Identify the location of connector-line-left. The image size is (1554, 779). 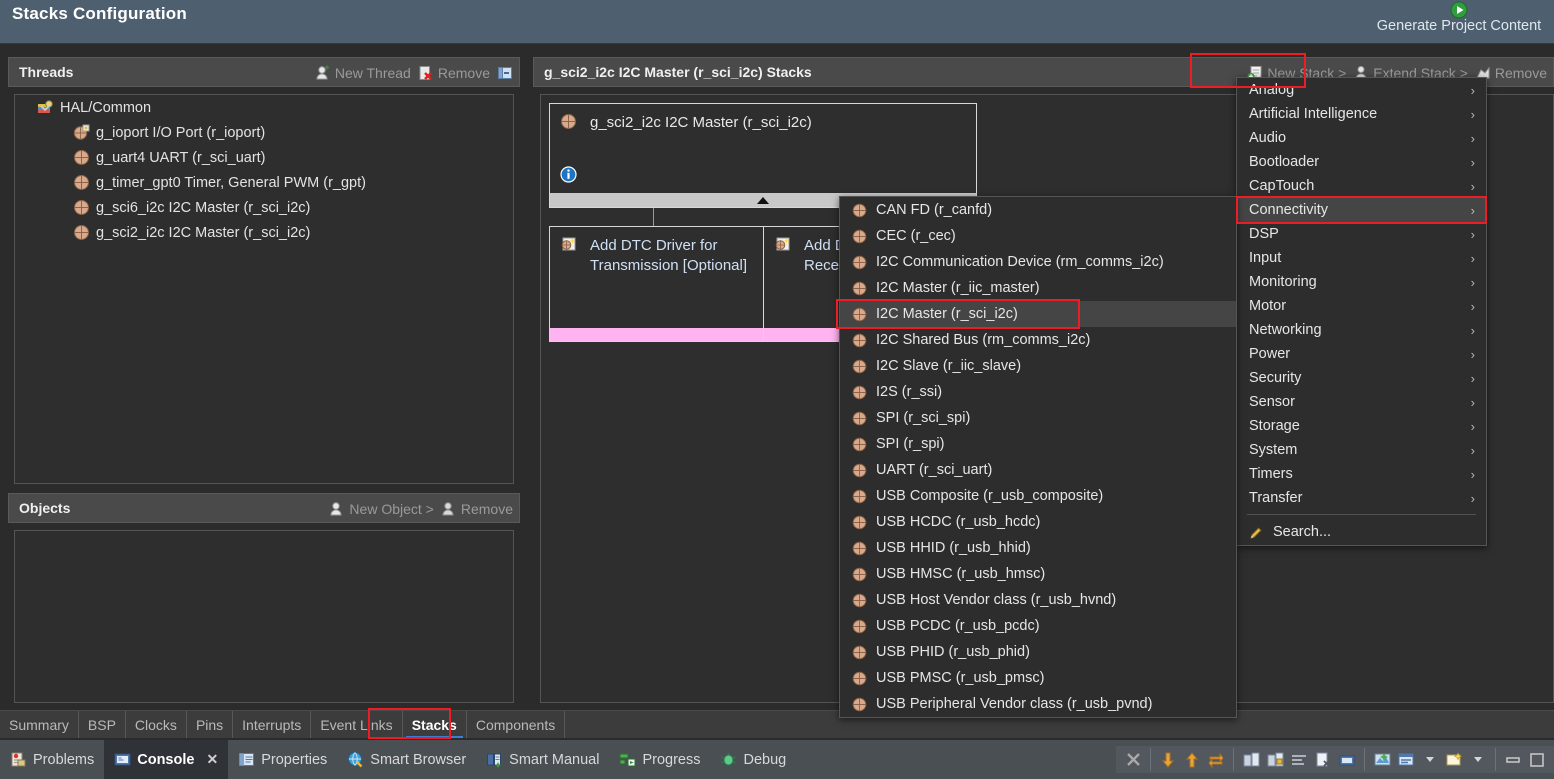
(653, 217).